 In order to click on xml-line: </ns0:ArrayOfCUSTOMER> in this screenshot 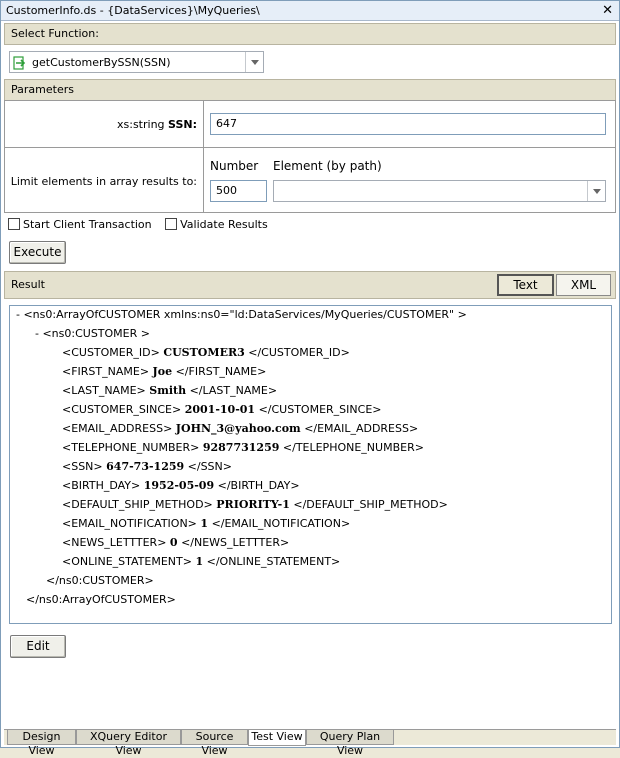, I will do `click(101, 599)`.